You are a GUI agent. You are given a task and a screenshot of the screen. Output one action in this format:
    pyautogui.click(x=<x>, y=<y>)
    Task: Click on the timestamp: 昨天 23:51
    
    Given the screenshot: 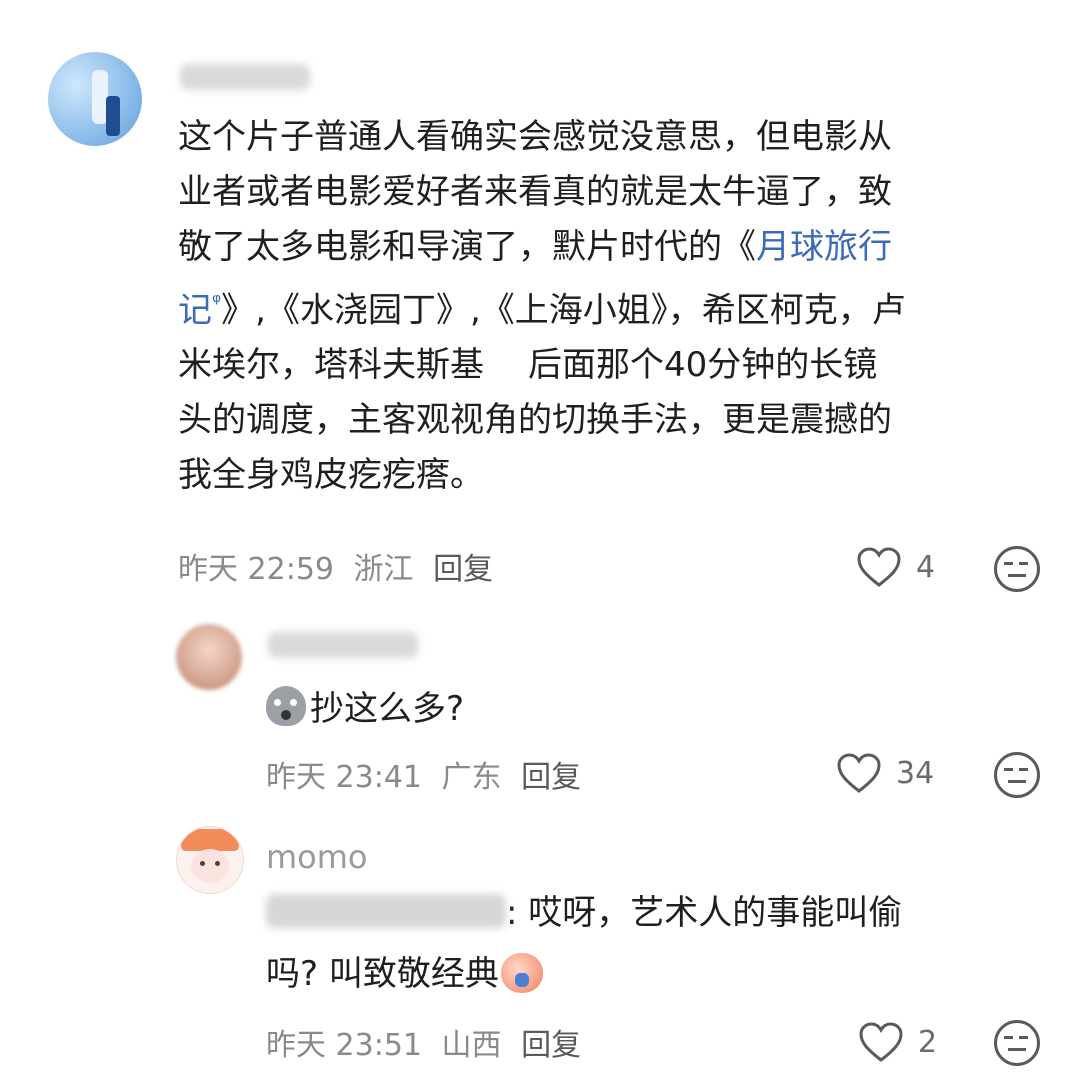 What is the action you would take?
    pyautogui.click(x=344, y=1045)
    